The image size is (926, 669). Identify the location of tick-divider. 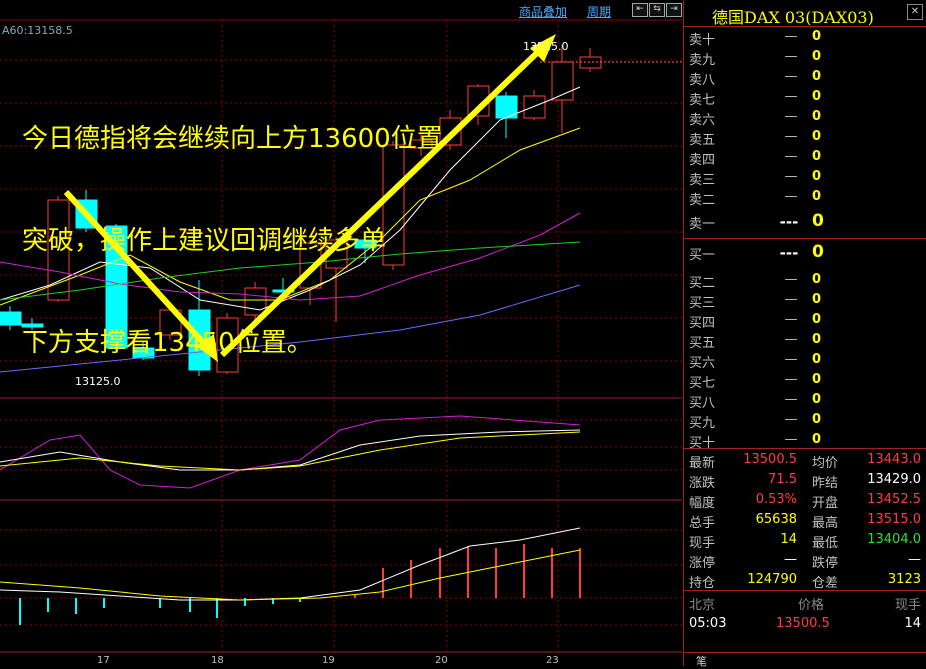
(805, 590).